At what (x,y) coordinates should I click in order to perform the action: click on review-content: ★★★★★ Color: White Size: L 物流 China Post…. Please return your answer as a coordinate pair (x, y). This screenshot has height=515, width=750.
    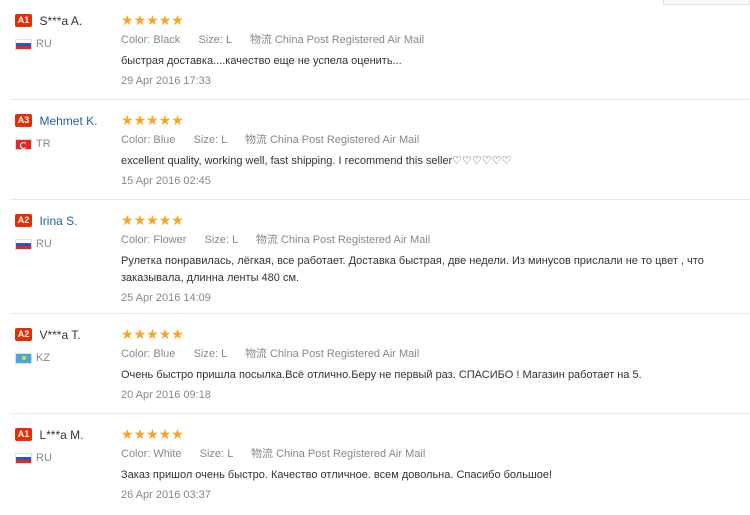
    Looking at the image, I should click on (433, 463).